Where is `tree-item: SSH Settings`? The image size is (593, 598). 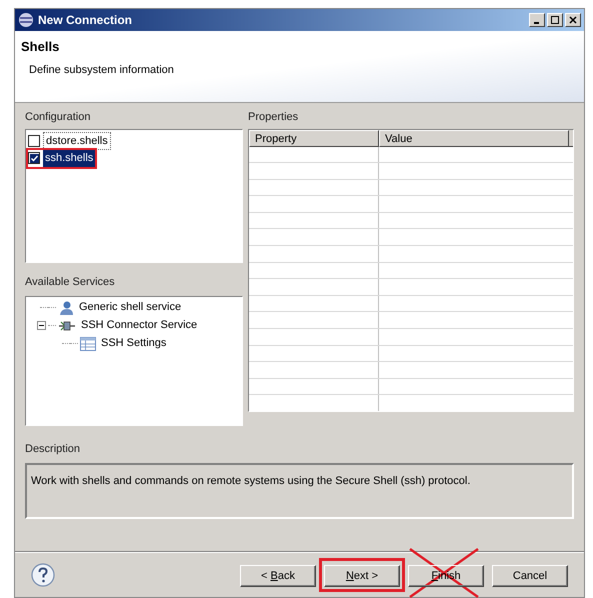
tree-item: SSH Settings is located at coordinates (134, 343).